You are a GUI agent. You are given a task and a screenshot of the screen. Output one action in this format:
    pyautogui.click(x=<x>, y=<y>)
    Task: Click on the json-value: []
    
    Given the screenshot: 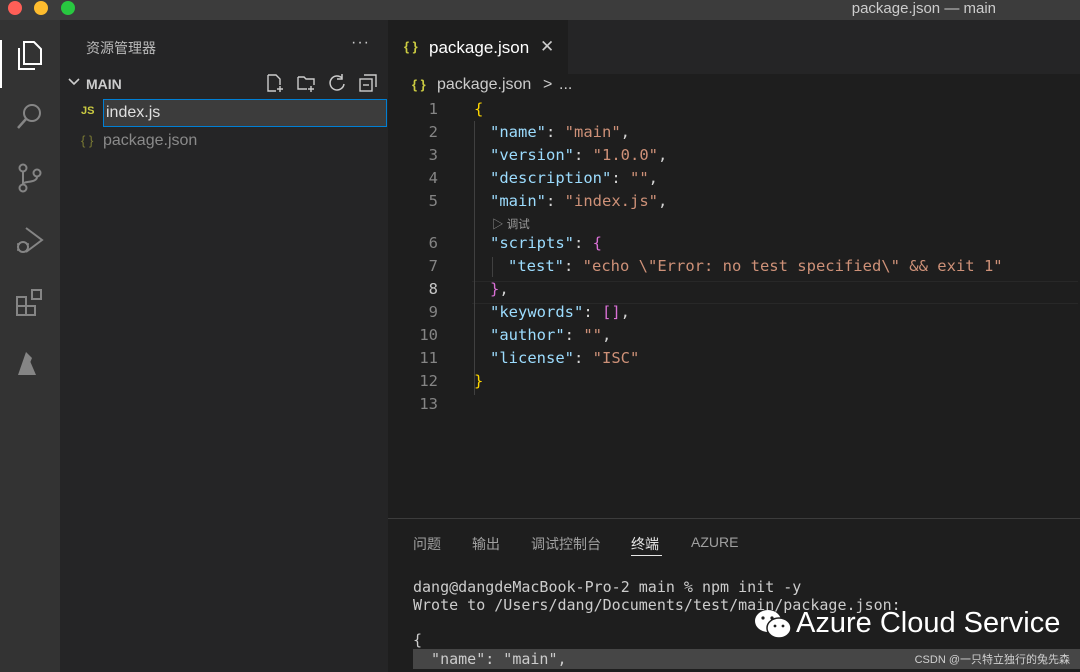 What is the action you would take?
    pyautogui.click(x=611, y=312)
    